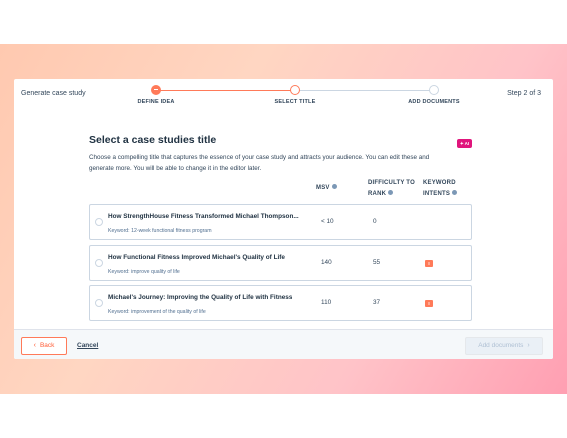  I want to click on chevron-left-icon: ‹, so click(34, 345).